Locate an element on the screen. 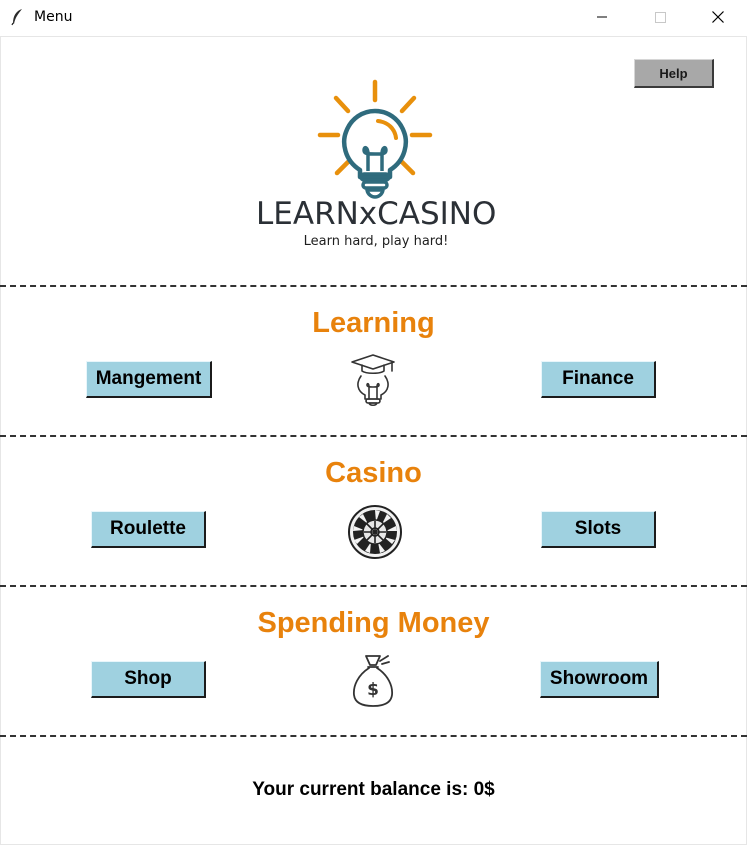  close-button is located at coordinates (718, 17).